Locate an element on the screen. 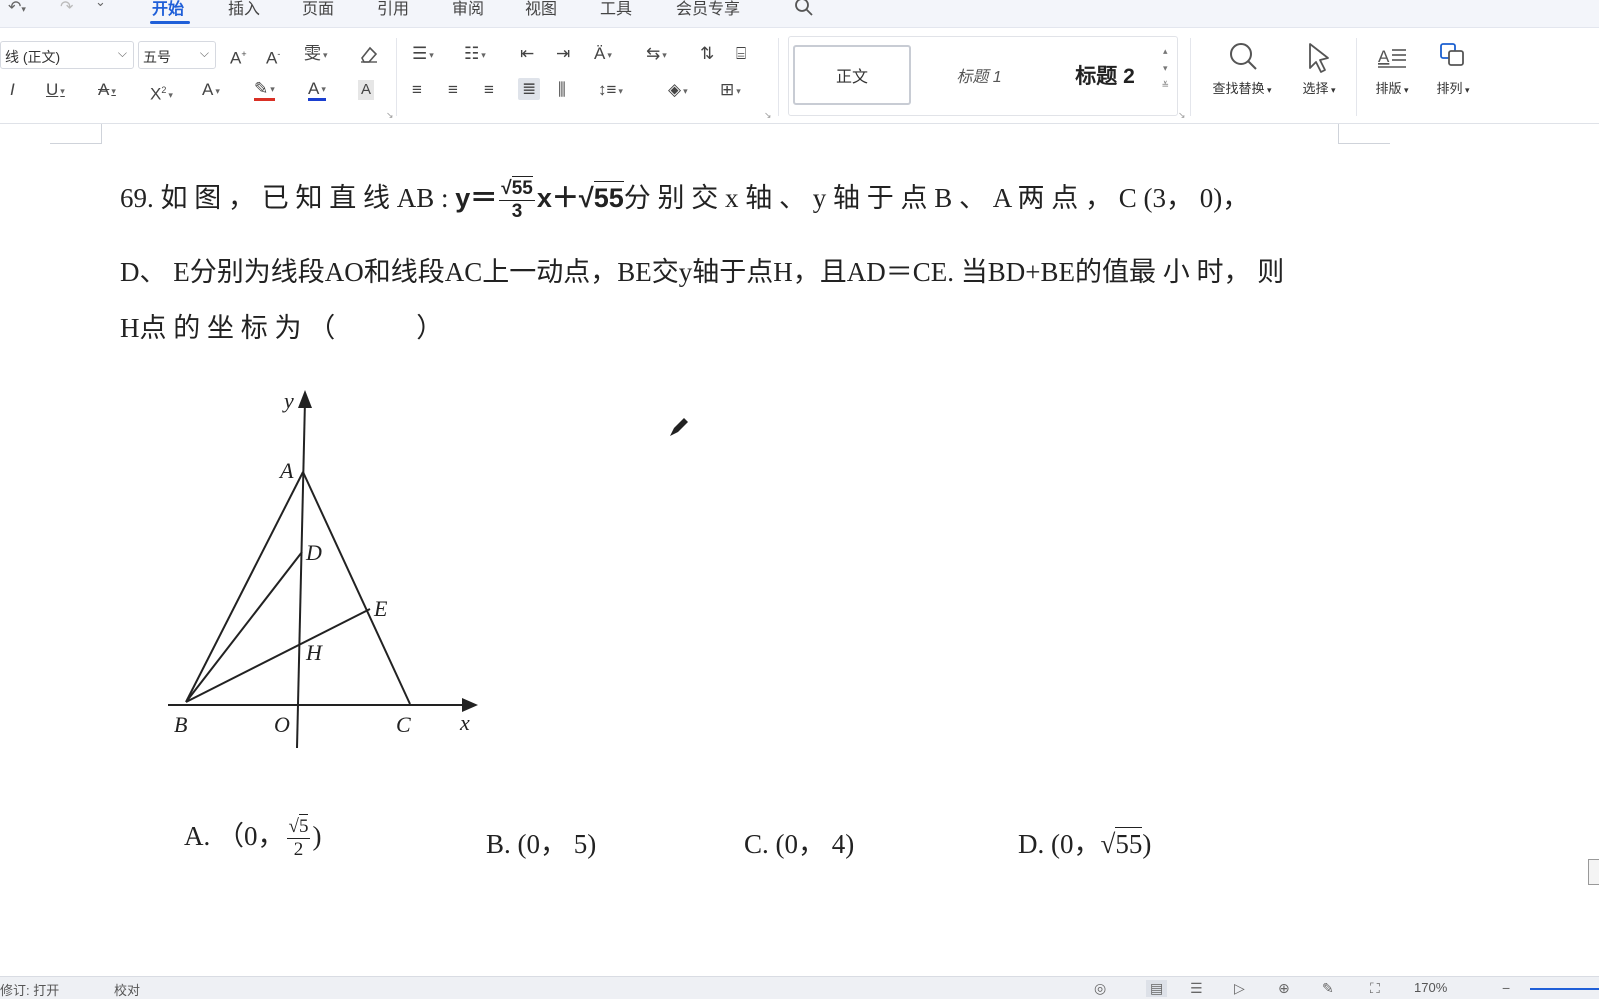 The height and width of the screenshot is (999, 1599). justify-icon: ≣ is located at coordinates (529, 89).